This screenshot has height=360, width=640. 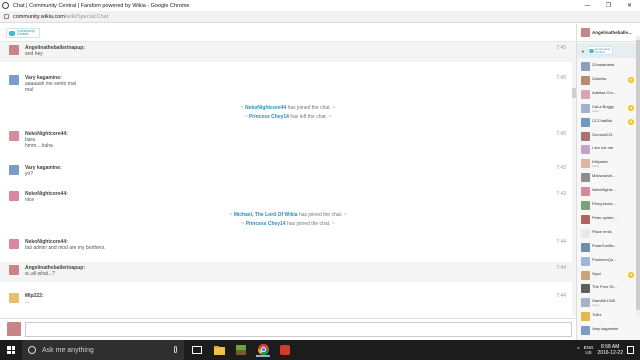 What do you see at coordinates (607, 316) in the screenshot?
I see `user-list-item: Tulini` at bounding box center [607, 316].